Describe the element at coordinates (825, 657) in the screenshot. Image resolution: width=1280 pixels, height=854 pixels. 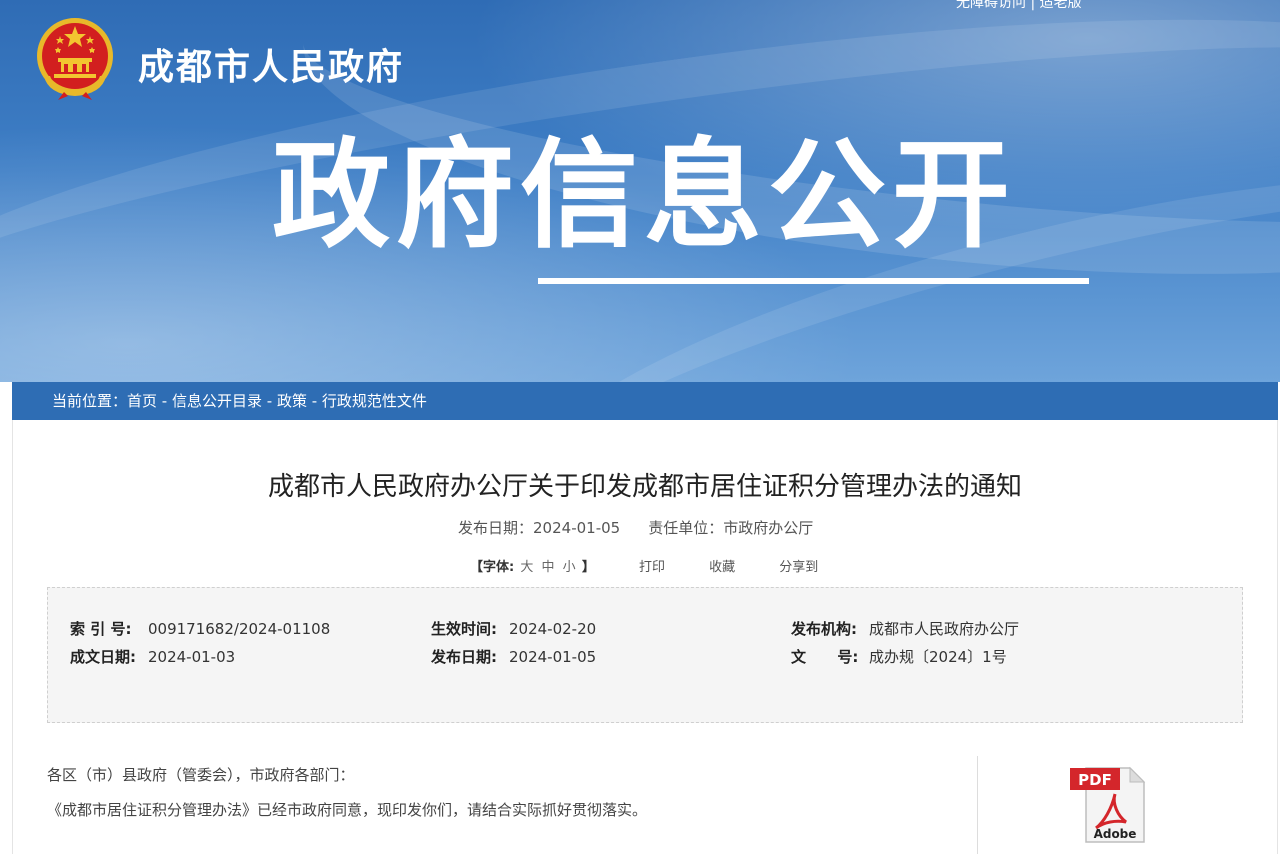
I see `document-number-label: 文 号:` at that location.